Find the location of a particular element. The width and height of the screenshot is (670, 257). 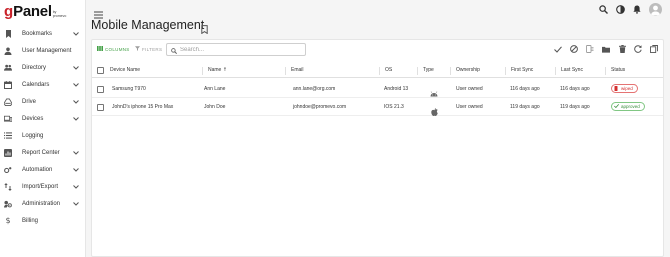

status-badge: wiped is located at coordinates (624, 88).